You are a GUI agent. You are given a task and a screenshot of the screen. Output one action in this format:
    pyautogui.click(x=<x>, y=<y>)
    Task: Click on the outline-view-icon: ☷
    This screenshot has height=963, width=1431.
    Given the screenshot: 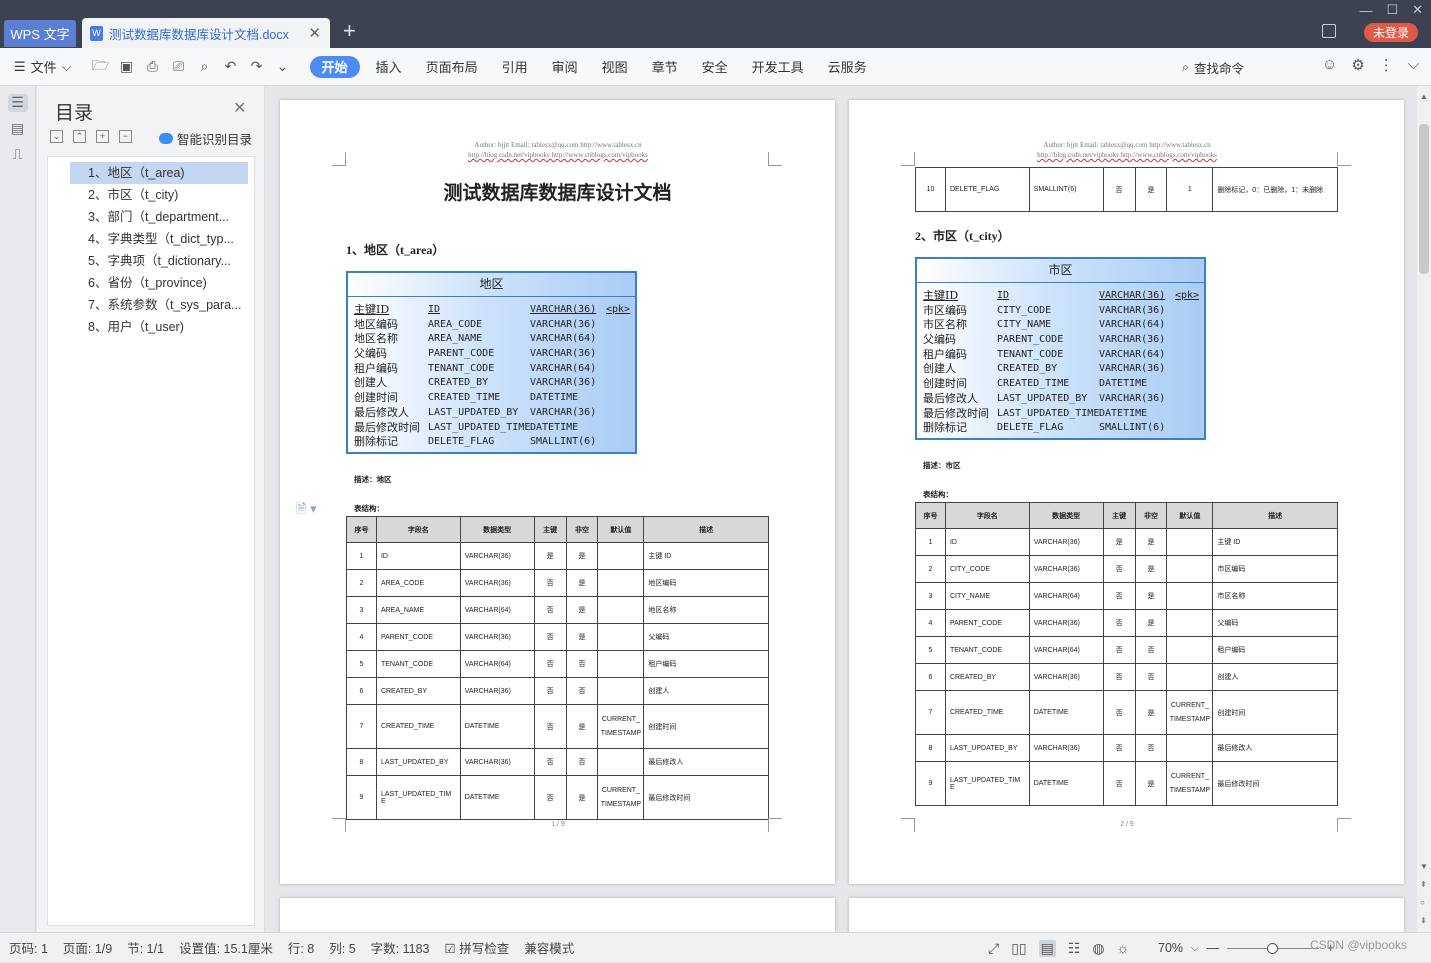 What is the action you would take?
    pyautogui.click(x=1074, y=948)
    